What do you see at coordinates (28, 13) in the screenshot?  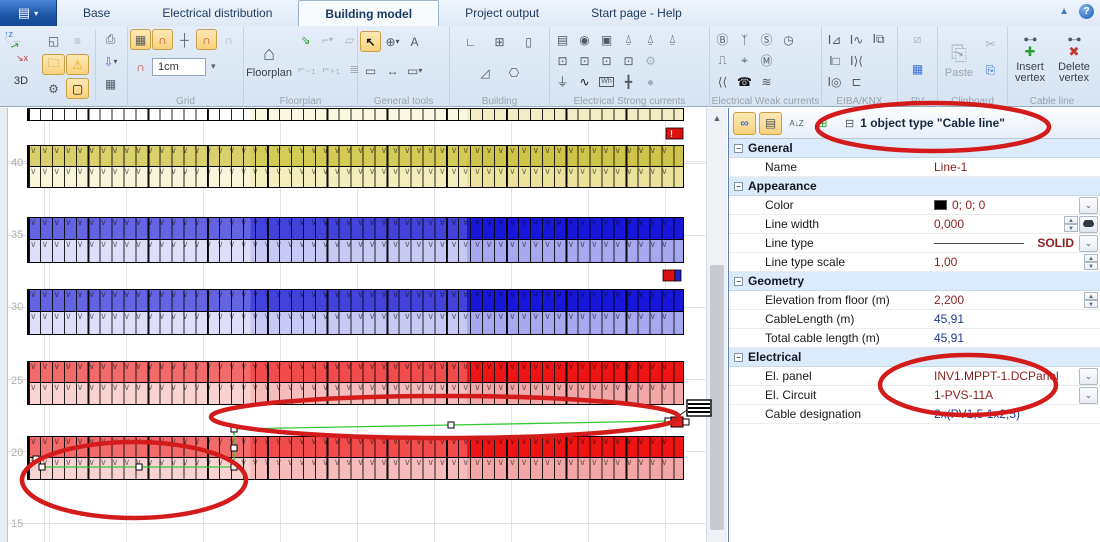 I see `application-menu-button: ▤ ▾` at bounding box center [28, 13].